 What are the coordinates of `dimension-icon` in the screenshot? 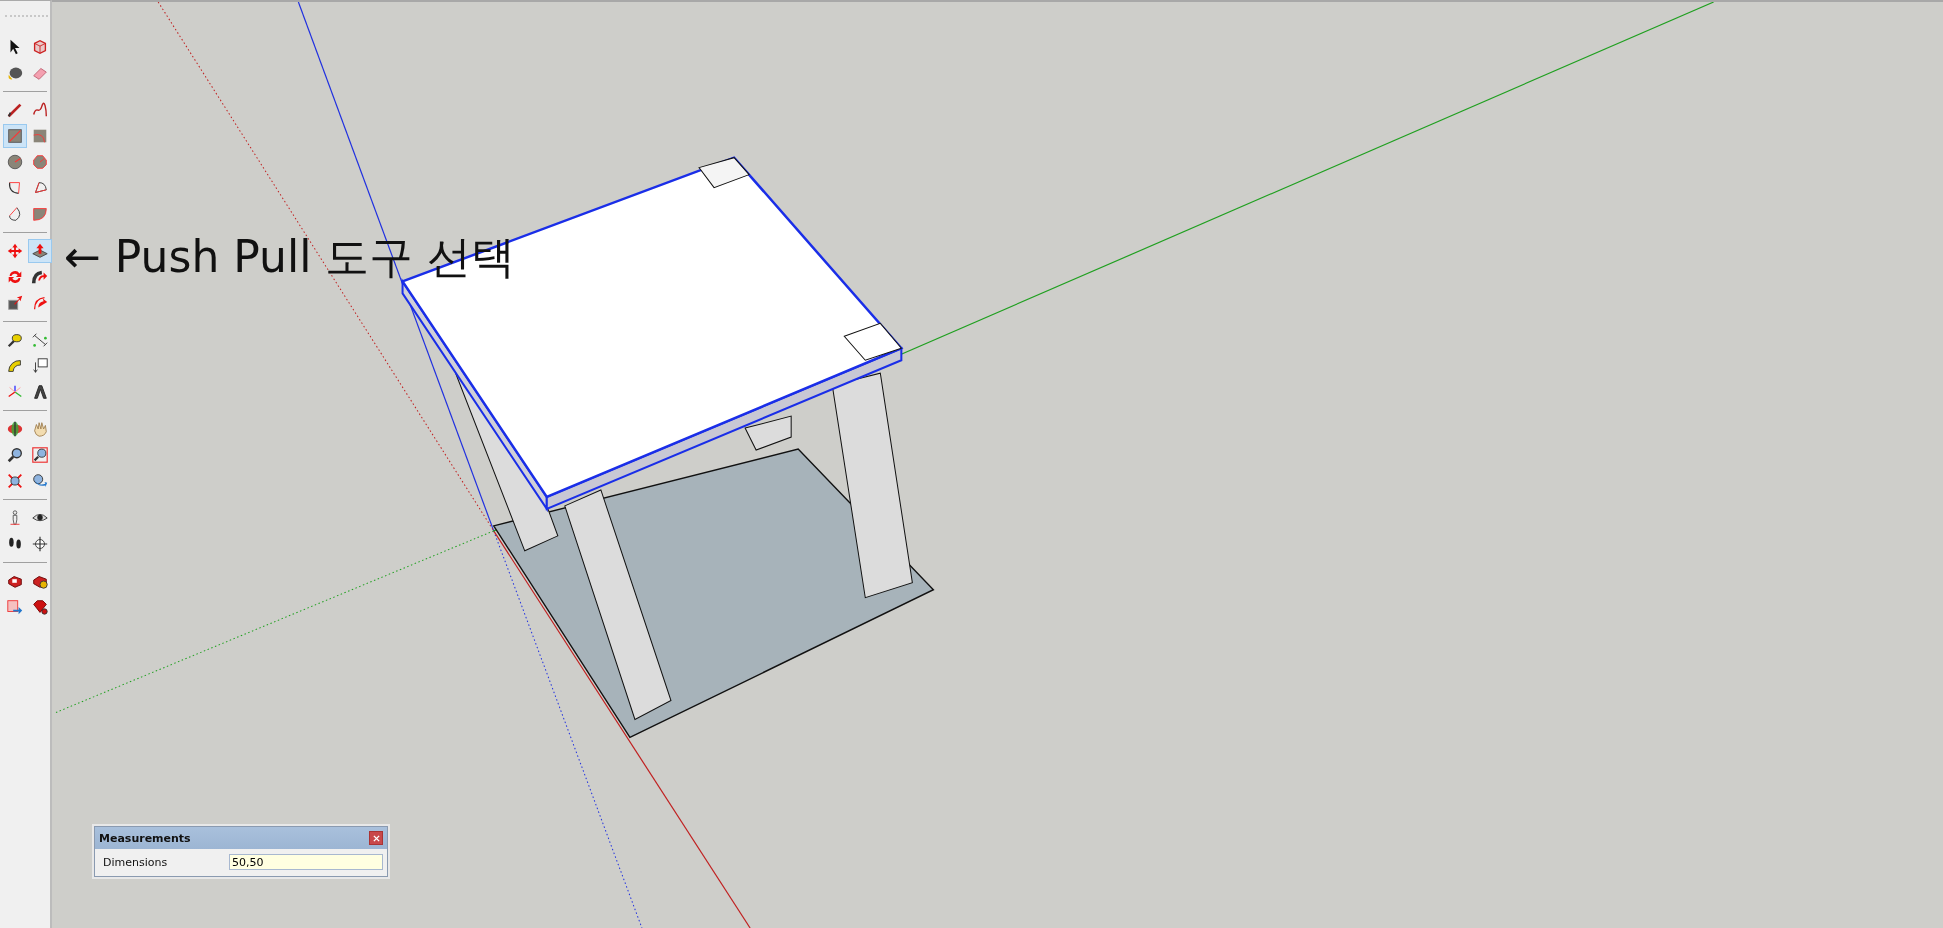 It's located at (40, 340).